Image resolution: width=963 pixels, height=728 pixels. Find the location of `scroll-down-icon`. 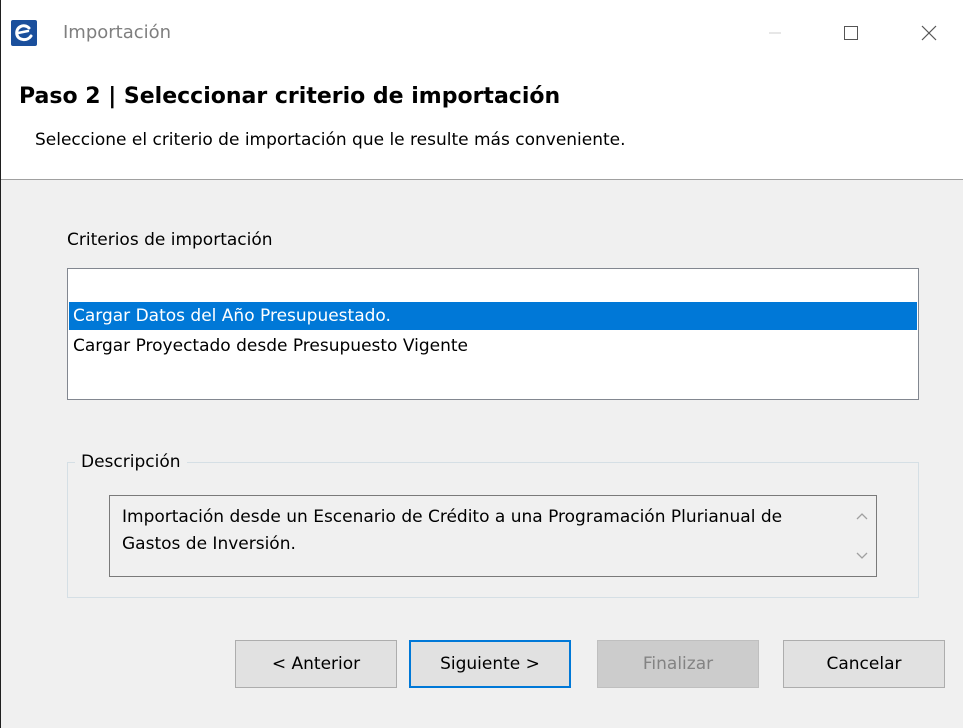

scroll-down-icon is located at coordinates (862, 556).